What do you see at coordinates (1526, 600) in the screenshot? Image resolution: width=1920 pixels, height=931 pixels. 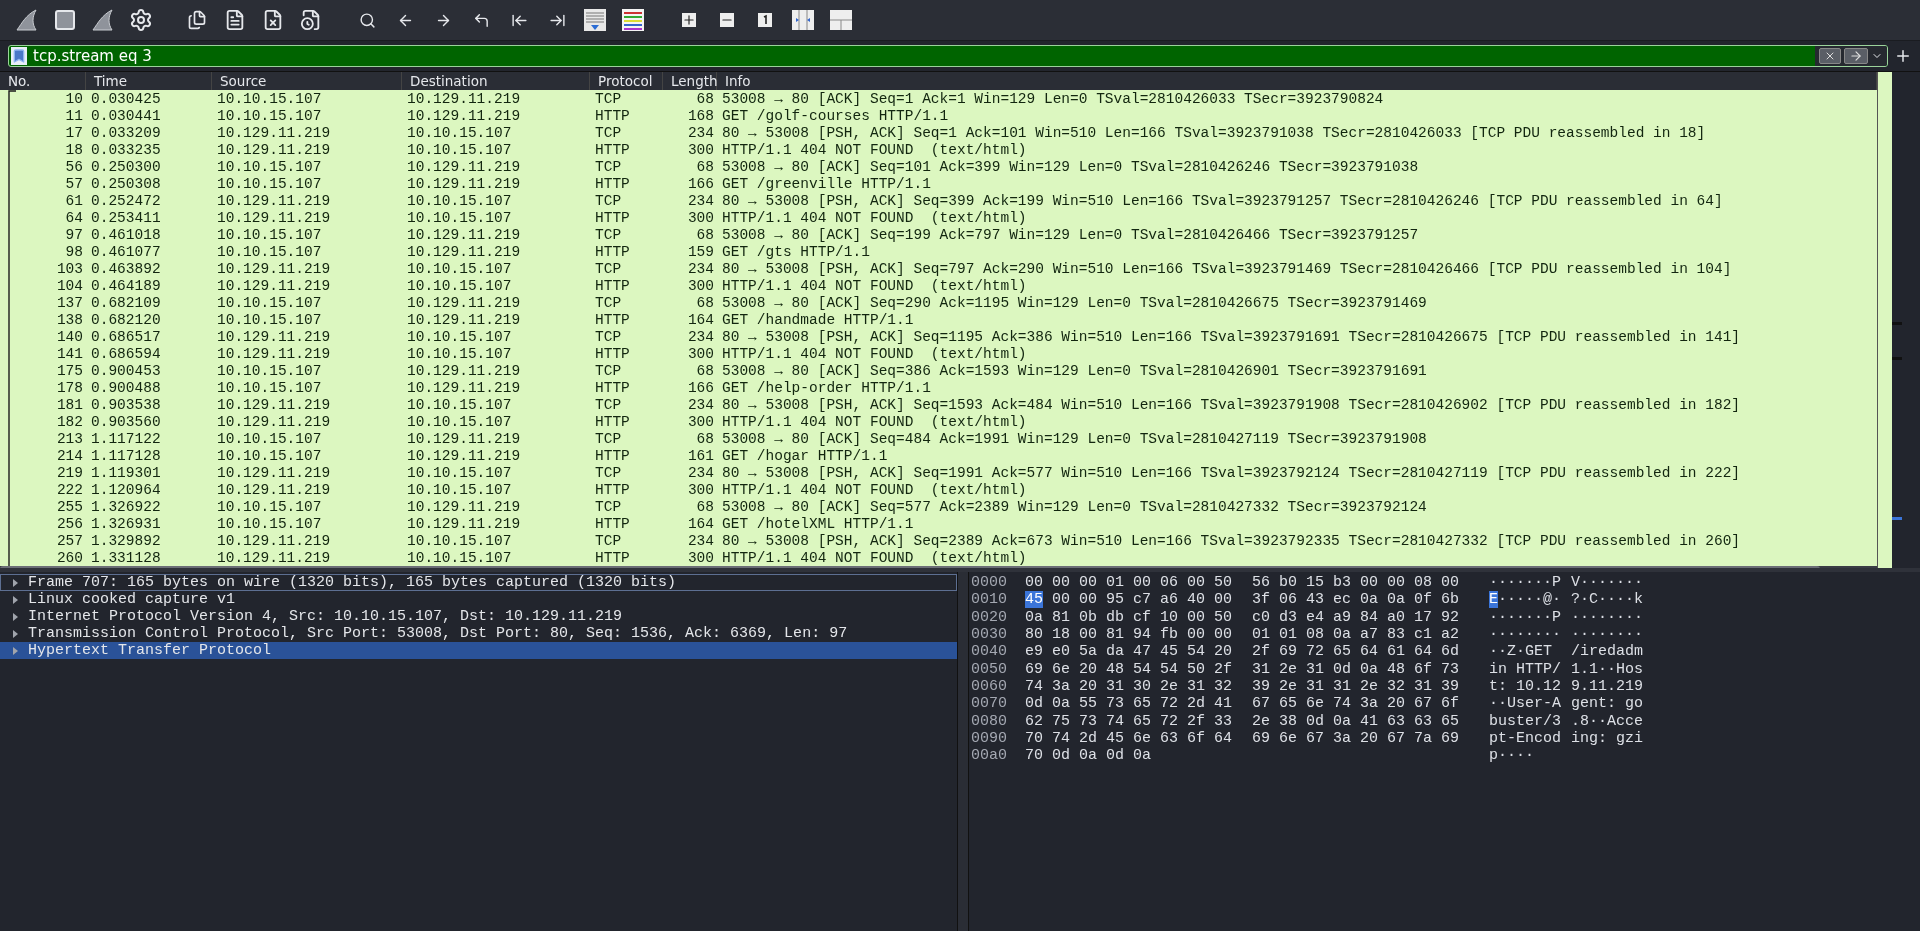 I see `ascii-bytes: E·····@·` at bounding box center [1526, 600].